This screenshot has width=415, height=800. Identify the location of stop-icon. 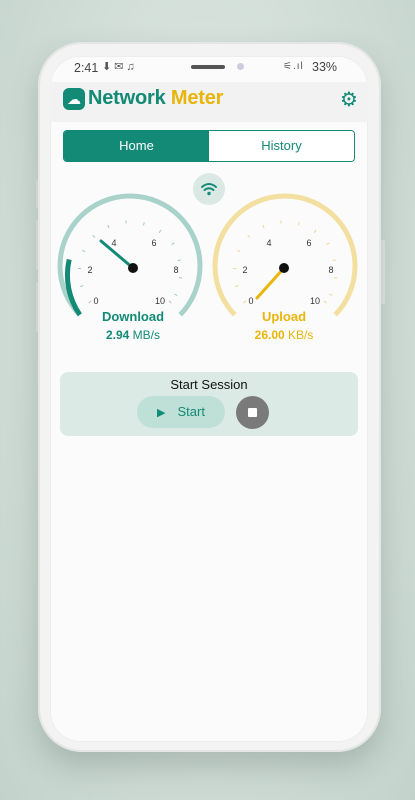
(252, 412).